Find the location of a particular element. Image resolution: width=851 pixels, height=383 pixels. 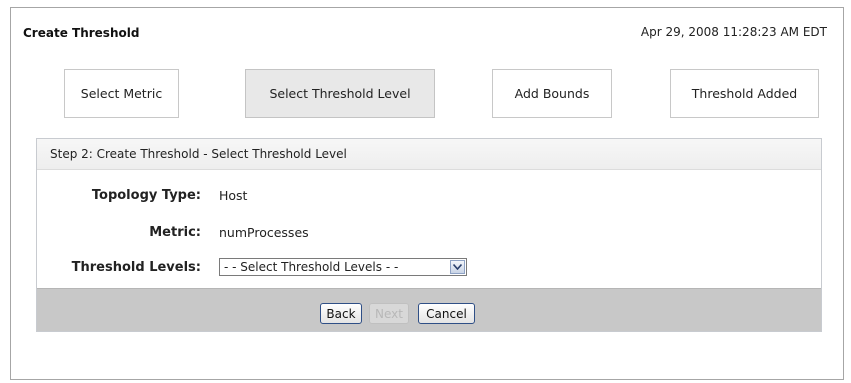

topology-type-label: Topology Type: is located at coordinates (146, 195).